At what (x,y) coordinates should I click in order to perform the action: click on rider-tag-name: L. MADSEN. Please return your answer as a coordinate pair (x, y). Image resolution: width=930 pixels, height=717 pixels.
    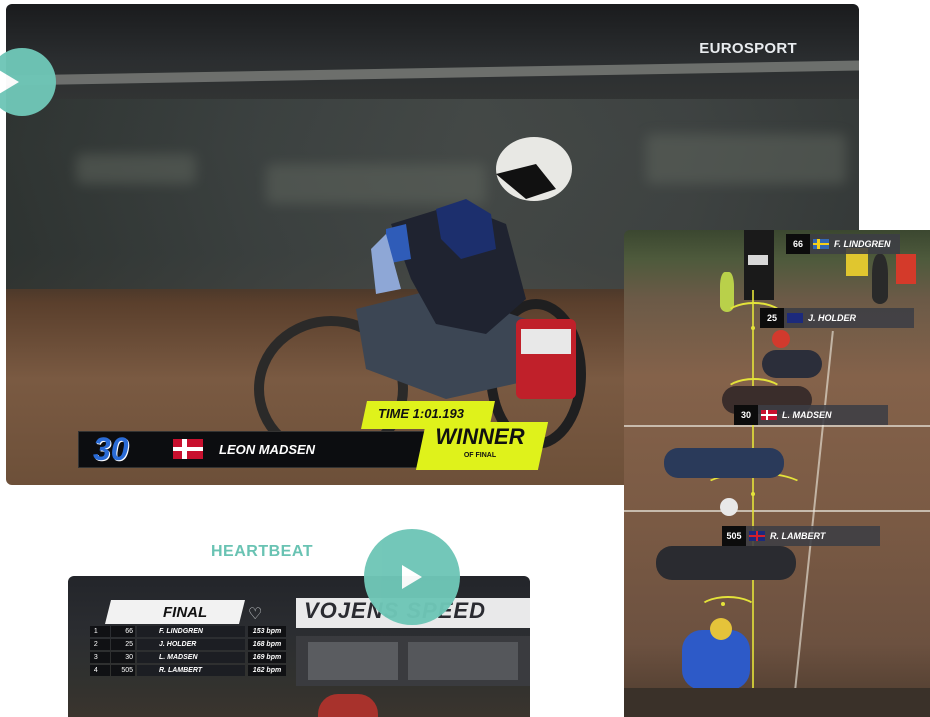
    Looking at the image, I should click on (807, 415).